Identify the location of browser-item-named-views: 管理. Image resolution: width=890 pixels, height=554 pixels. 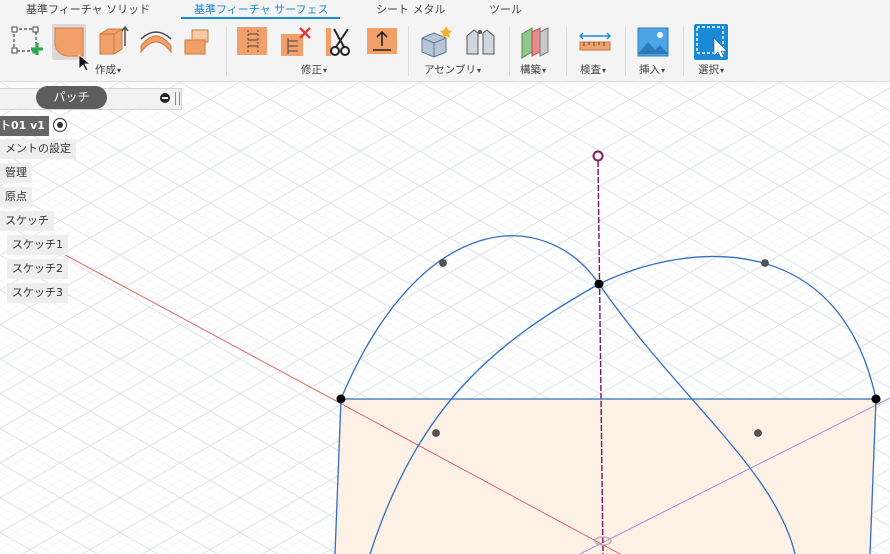
(16, 173).